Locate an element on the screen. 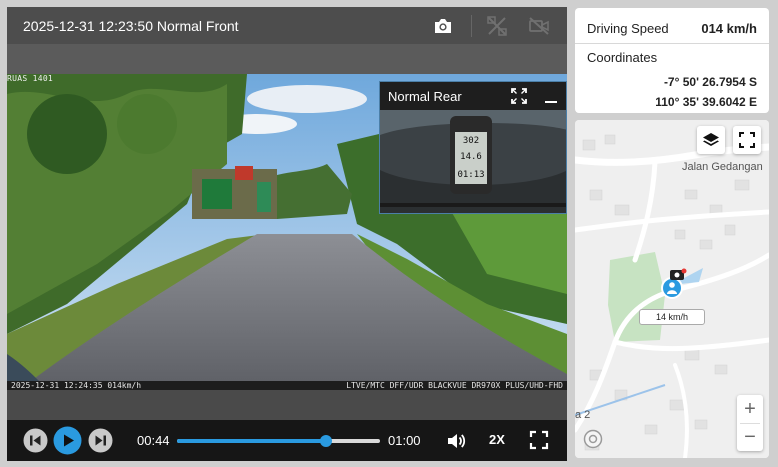 This screenshot has height=467, width=778. playback-controls: 00:44 01:00 2X is located at coordinates (287, 440).